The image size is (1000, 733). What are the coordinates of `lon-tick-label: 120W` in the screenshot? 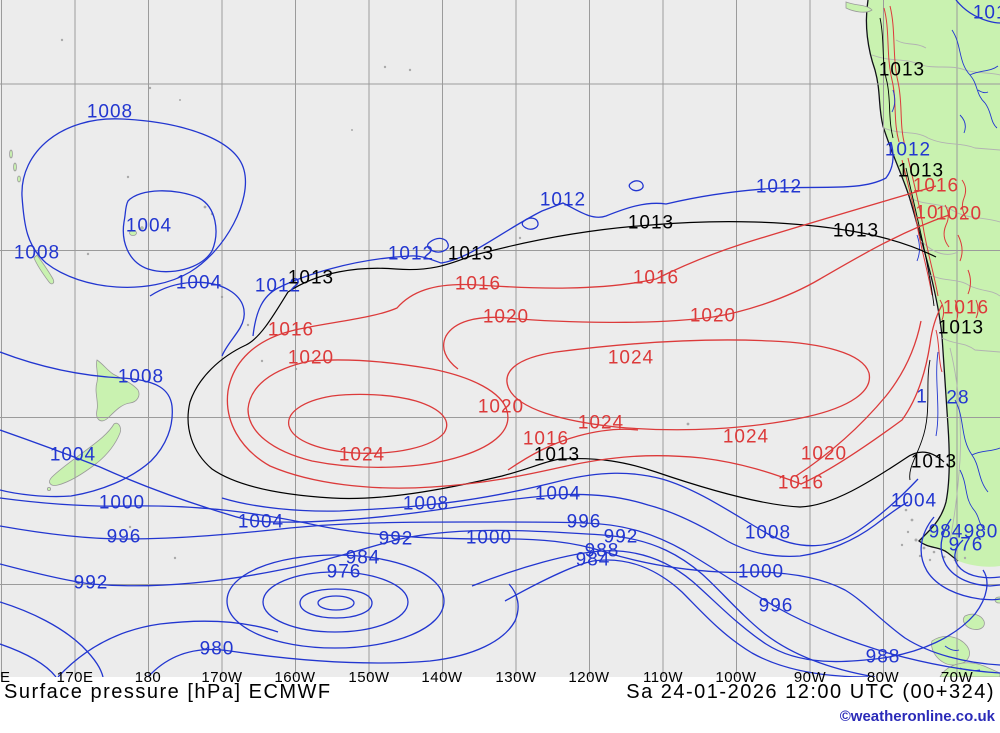 It's located at (589, 677).